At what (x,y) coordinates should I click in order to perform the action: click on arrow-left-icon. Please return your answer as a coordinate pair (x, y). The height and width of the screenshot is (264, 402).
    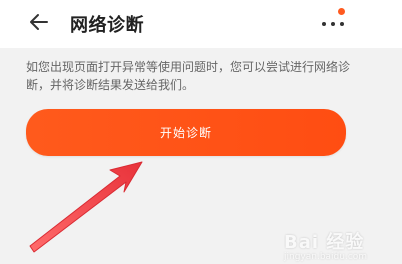
    Looking at the image, I should click on (39, 24).